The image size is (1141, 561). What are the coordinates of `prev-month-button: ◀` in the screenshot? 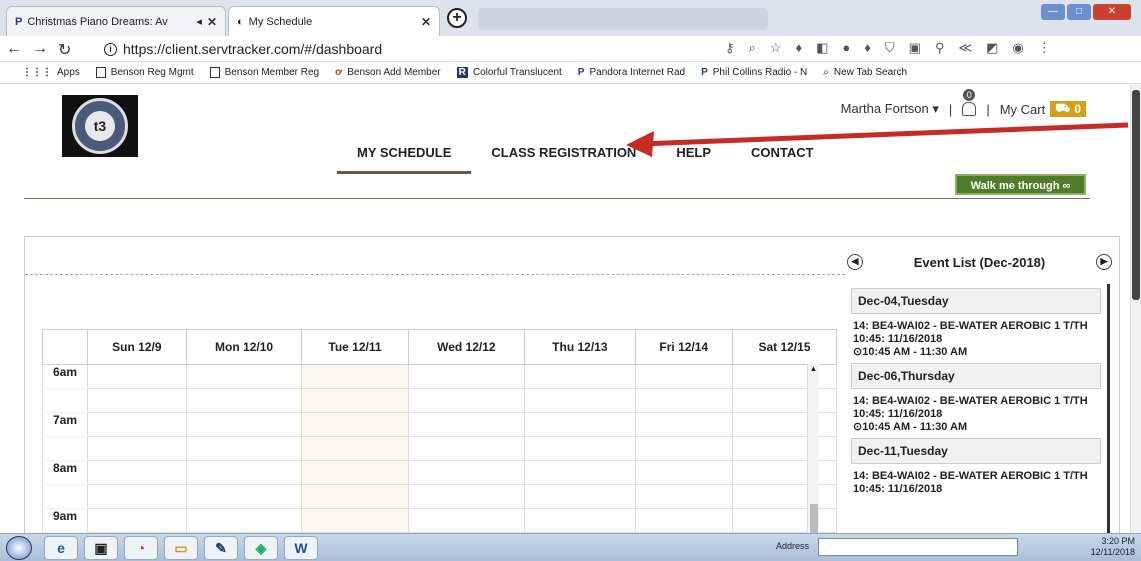 It's located at (855, 262).